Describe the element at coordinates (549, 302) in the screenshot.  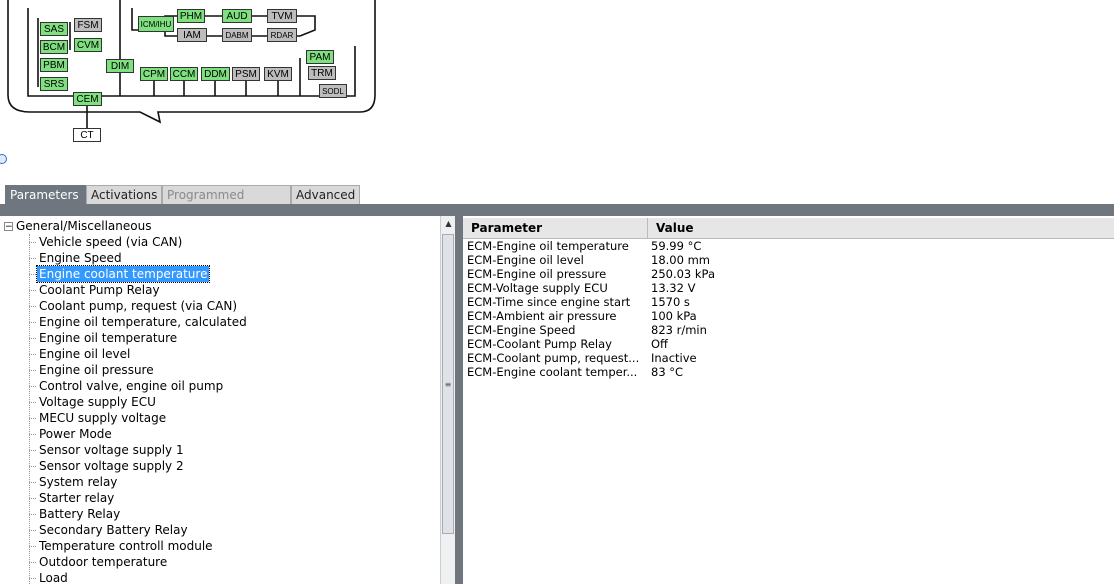
I see `cell-parameter: ECM-Time since engine start` at that location.